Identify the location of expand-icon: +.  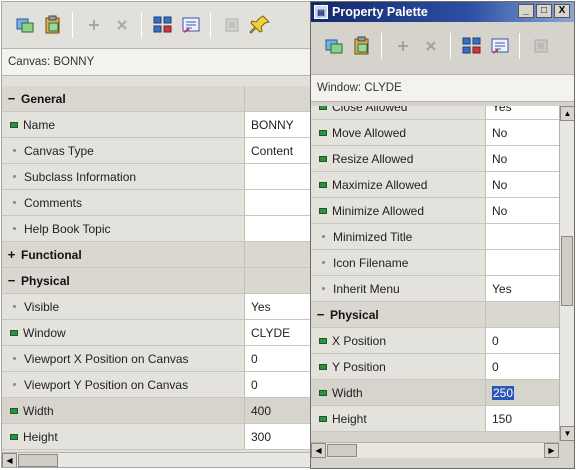
(11, 254).